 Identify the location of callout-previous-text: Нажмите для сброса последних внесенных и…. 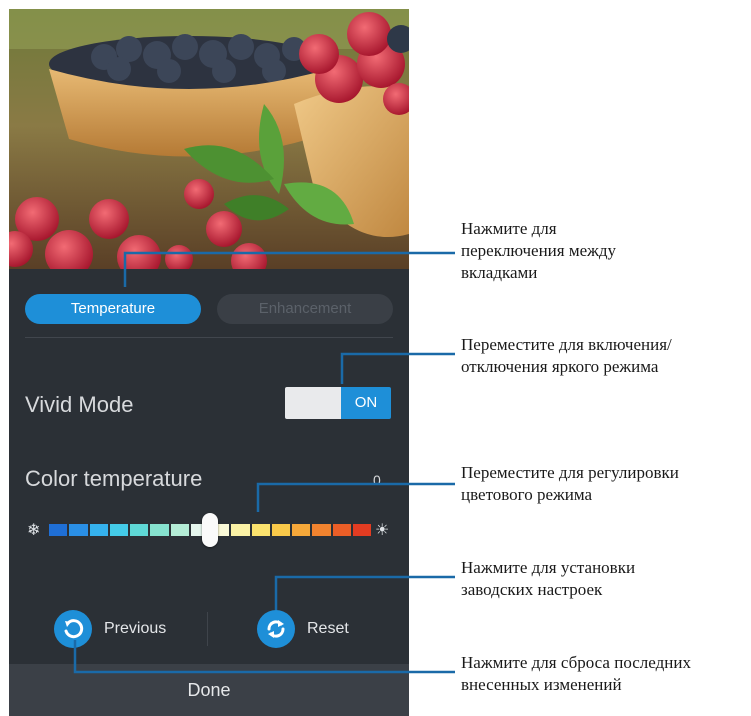
(576, 673).